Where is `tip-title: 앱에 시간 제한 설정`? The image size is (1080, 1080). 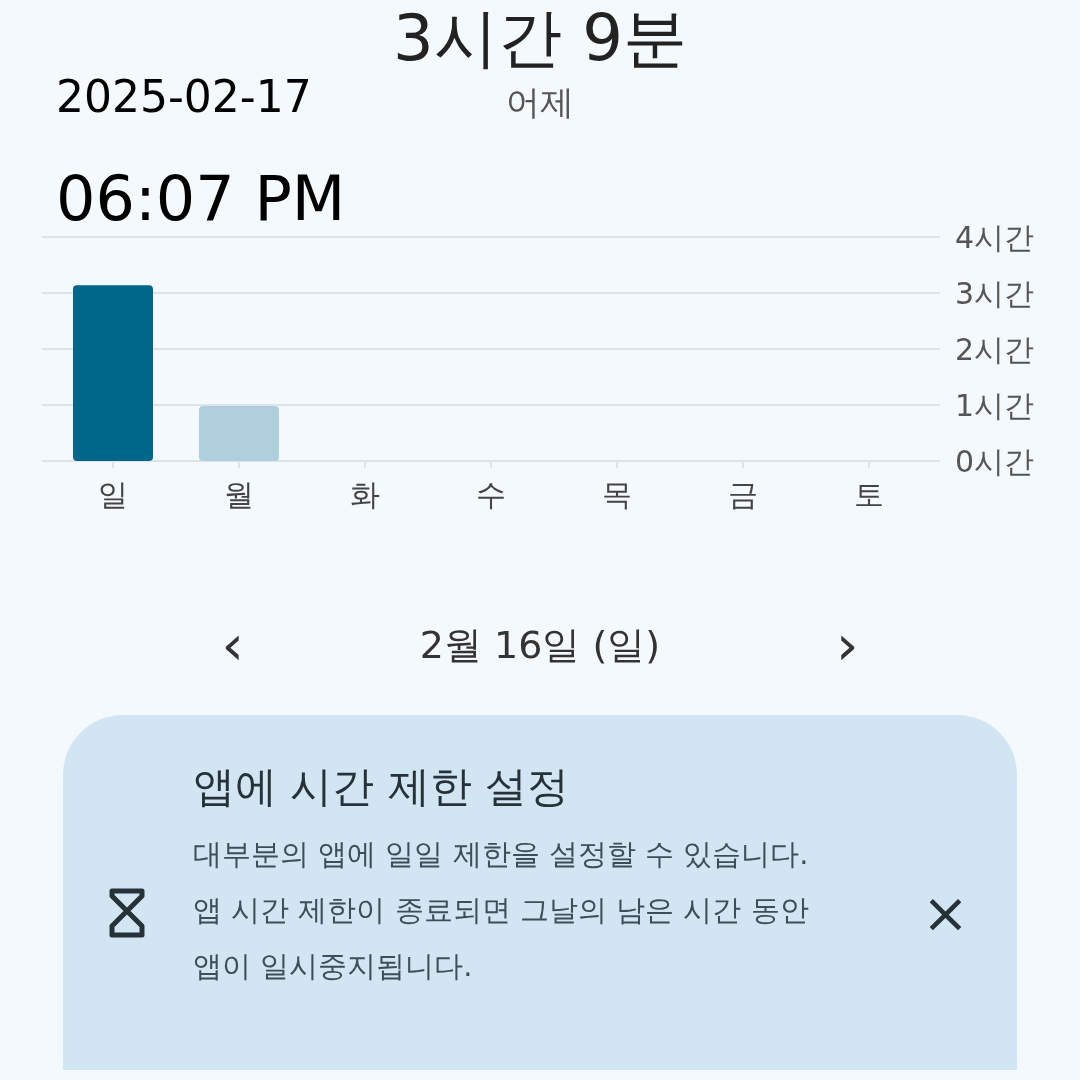 tip-title: 앱에 시간 제한 설정 is located at coordinates (382, 787).